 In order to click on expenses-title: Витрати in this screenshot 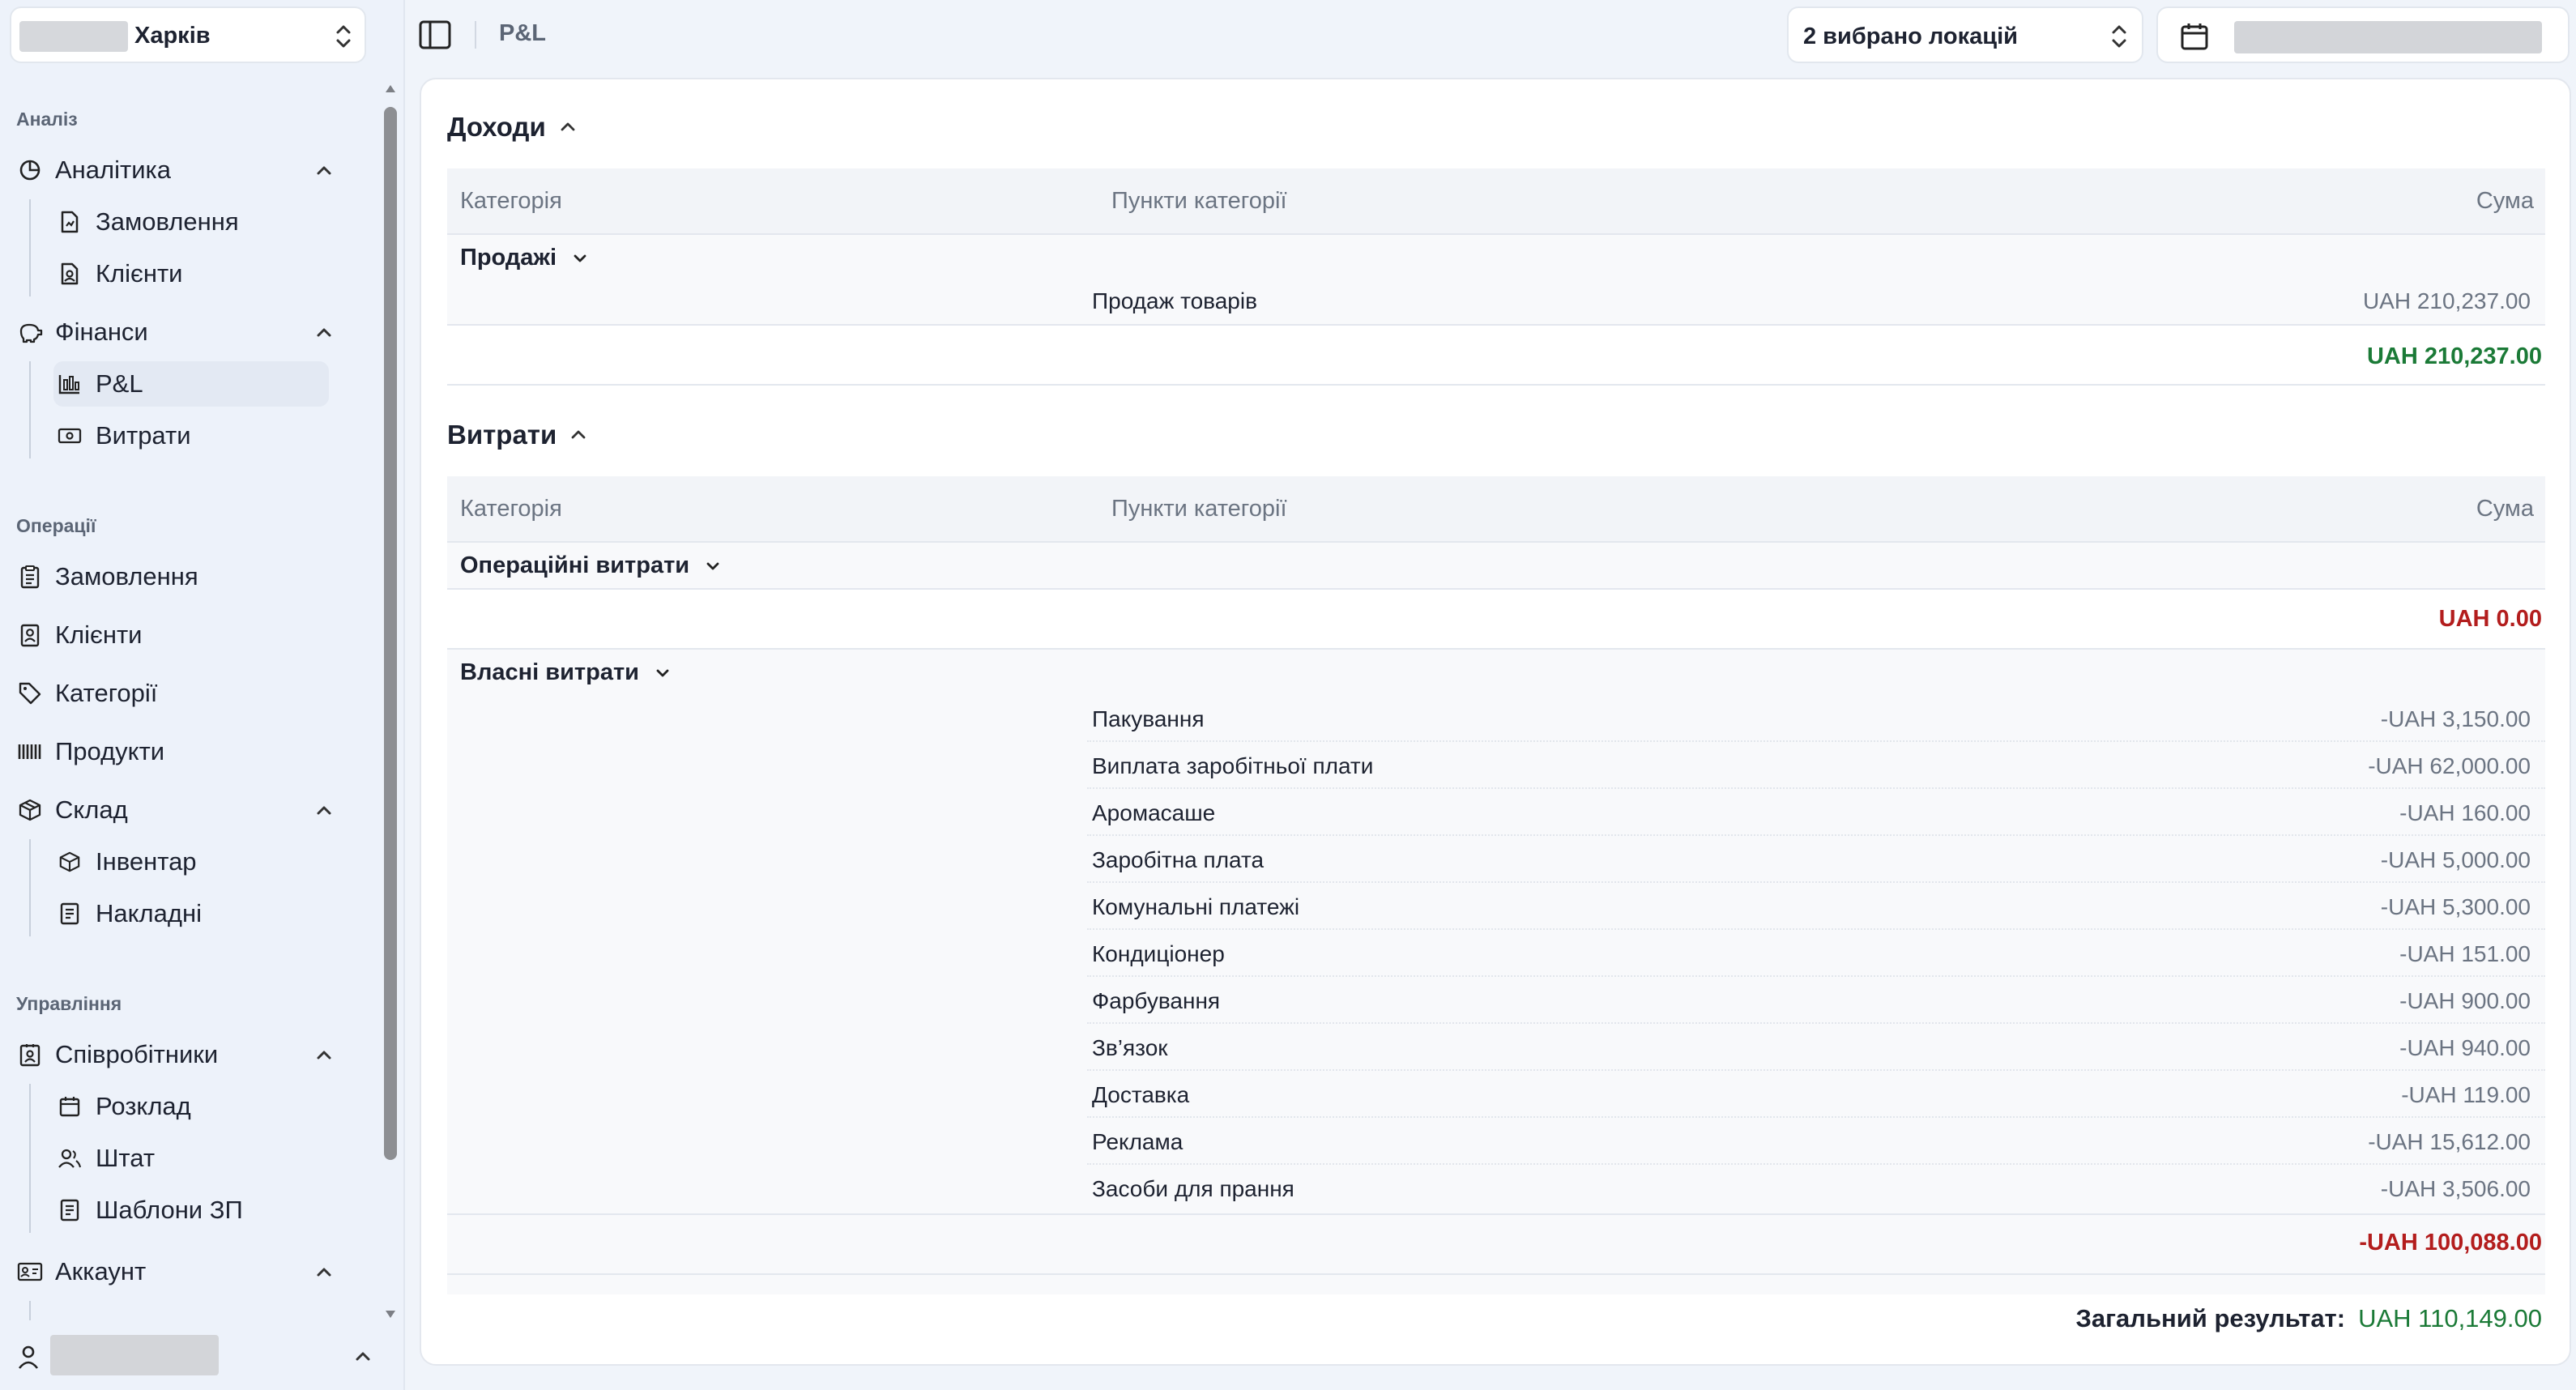, I will do `click(502, 435)`.